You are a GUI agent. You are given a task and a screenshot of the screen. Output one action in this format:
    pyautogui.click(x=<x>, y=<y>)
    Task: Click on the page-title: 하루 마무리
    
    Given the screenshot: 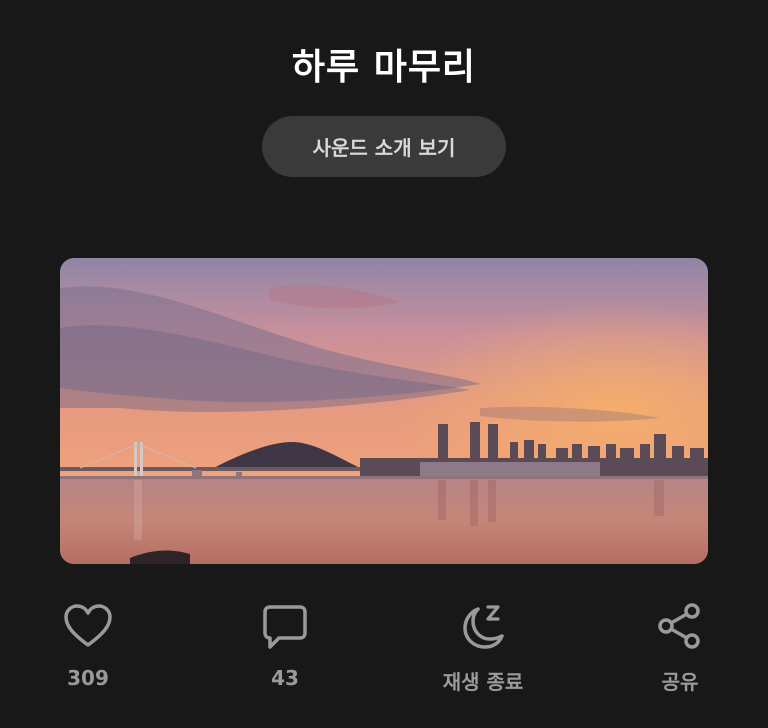 What is the action you would take?
    pyautogui.click(x=384, y=67)
    